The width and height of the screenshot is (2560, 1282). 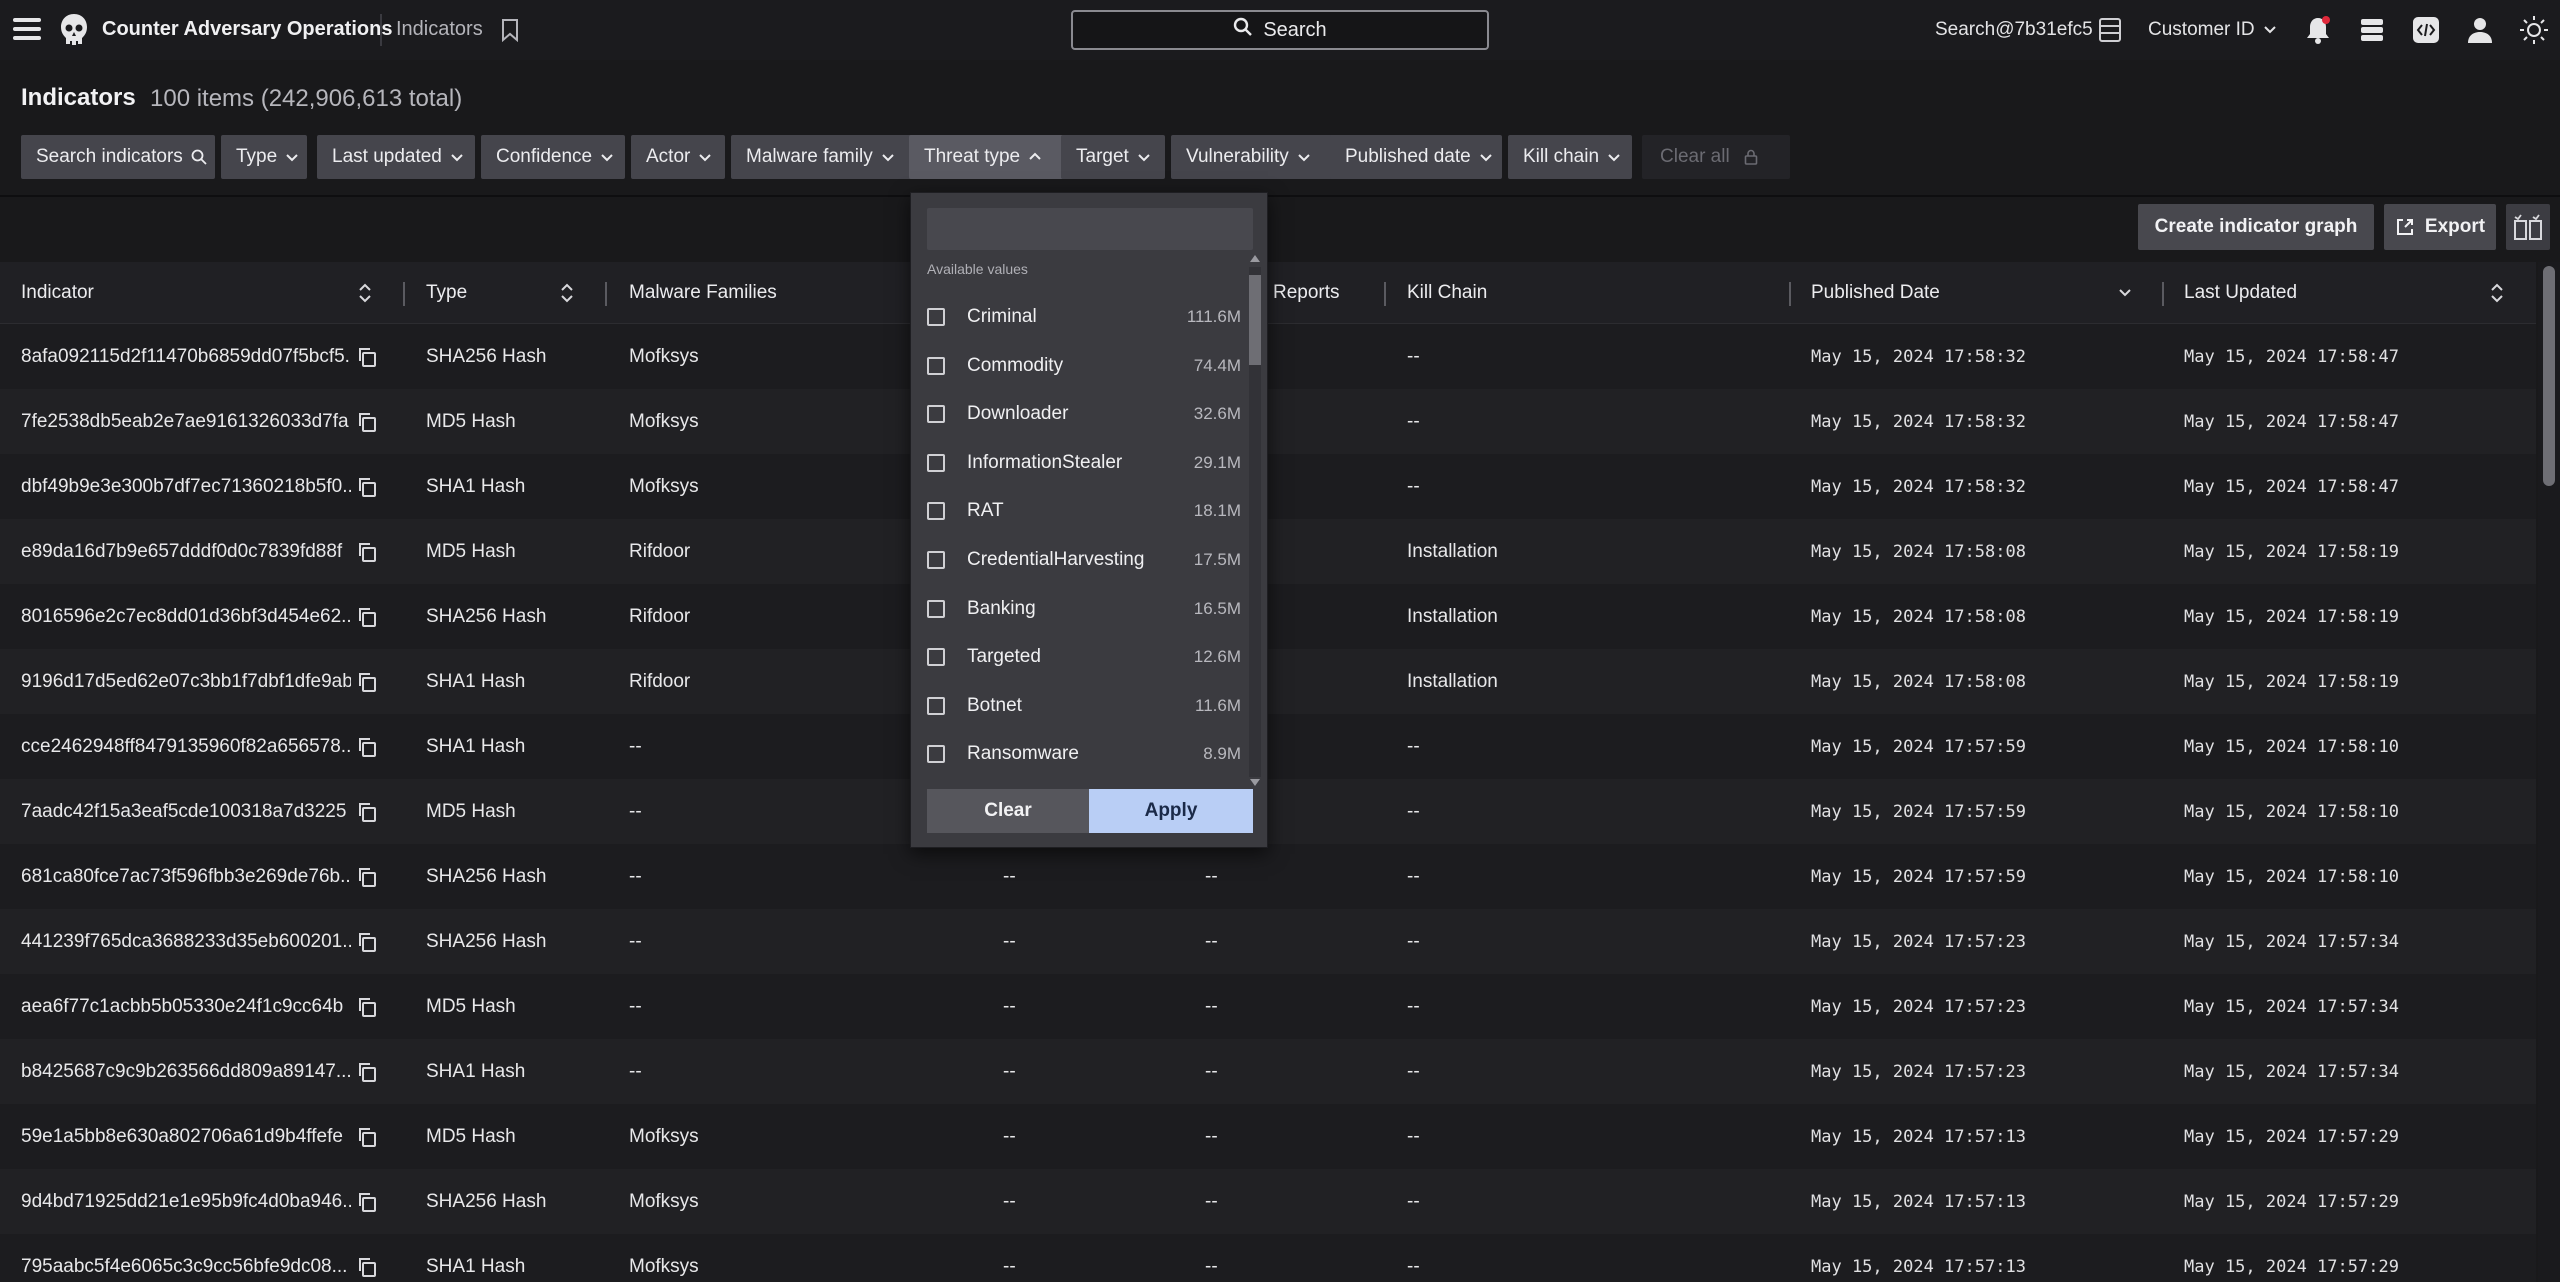 What do you see at coordinates (1083, 657) in the screenshot?
I see `threat-type-option: Targeted 12.6M` at bounding box center [1083, 657].